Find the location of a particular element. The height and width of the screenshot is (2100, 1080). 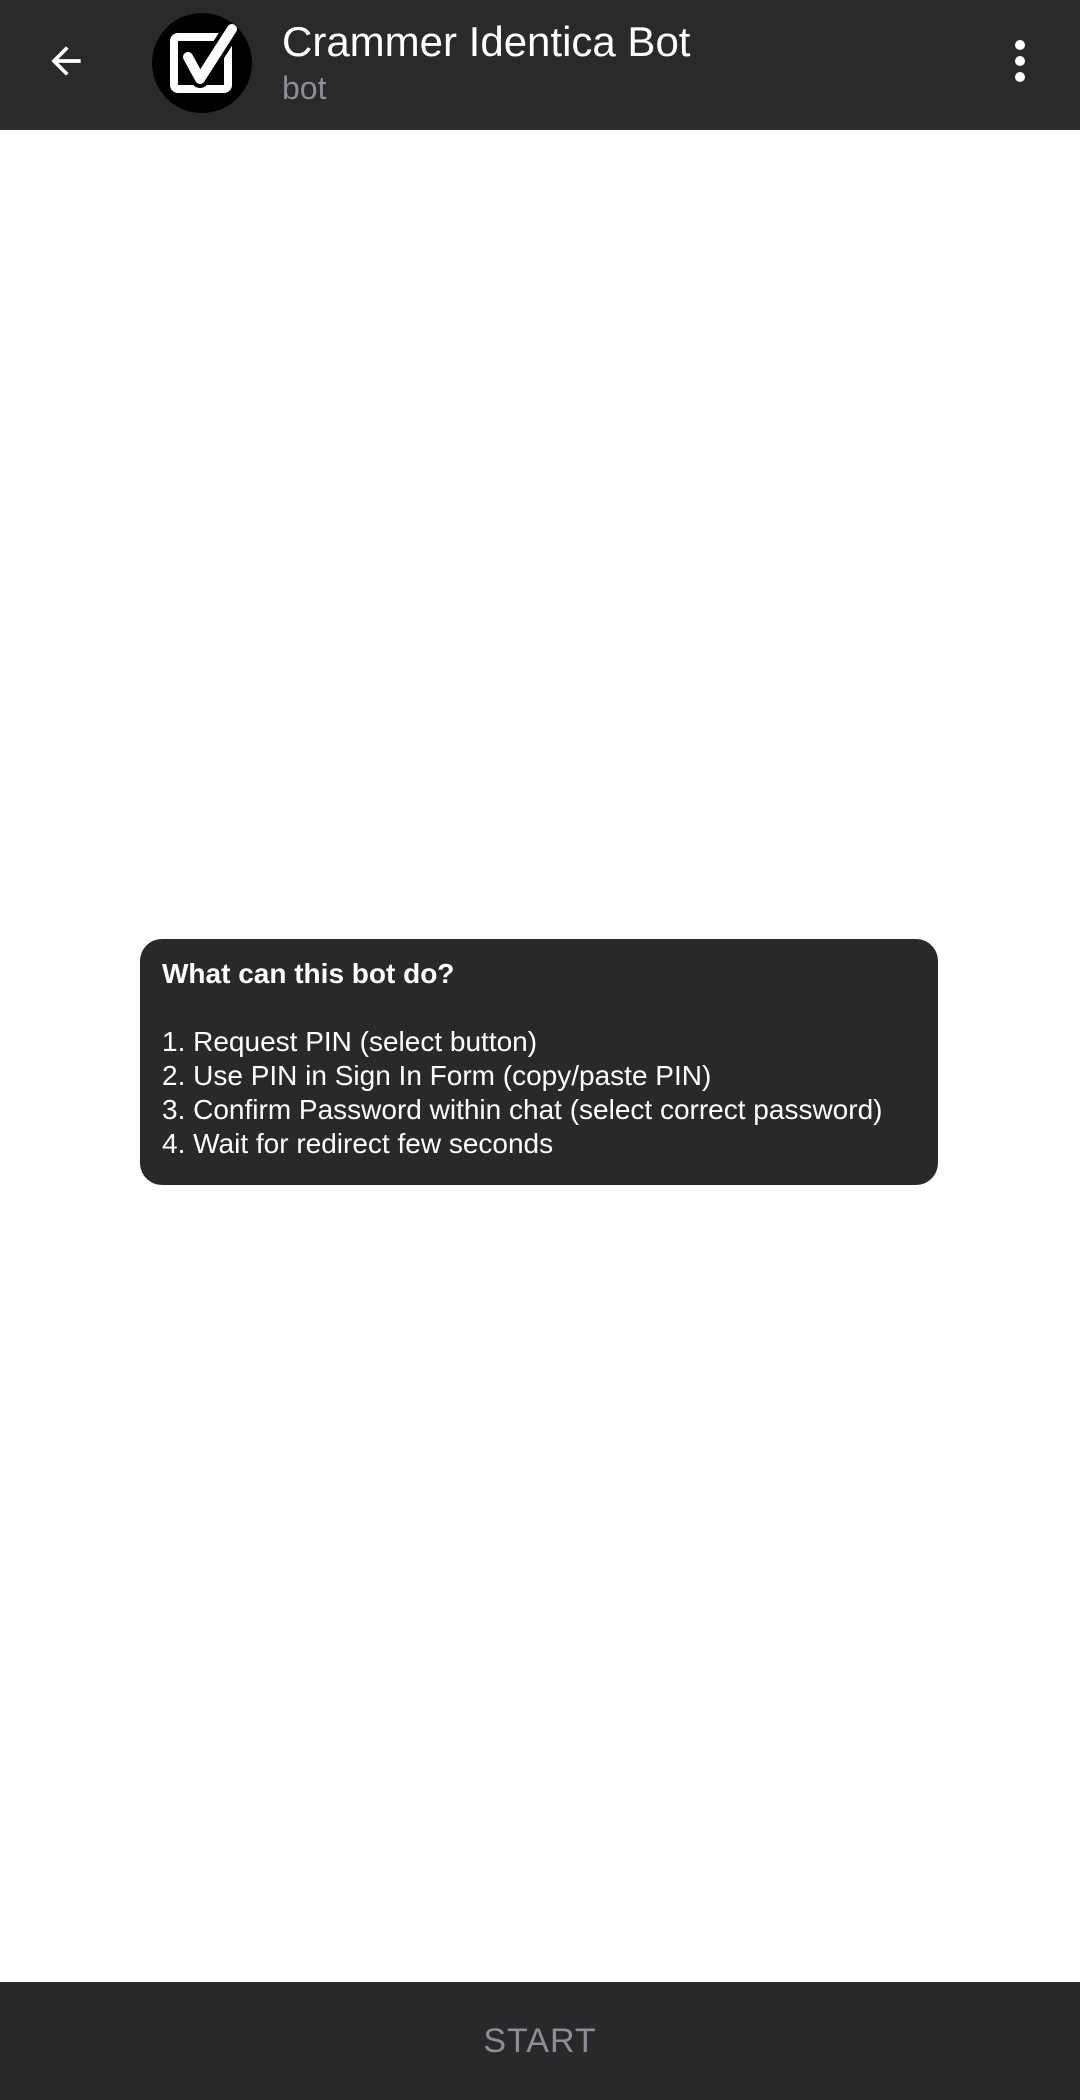

back-button is located at coordinates (66, 61).